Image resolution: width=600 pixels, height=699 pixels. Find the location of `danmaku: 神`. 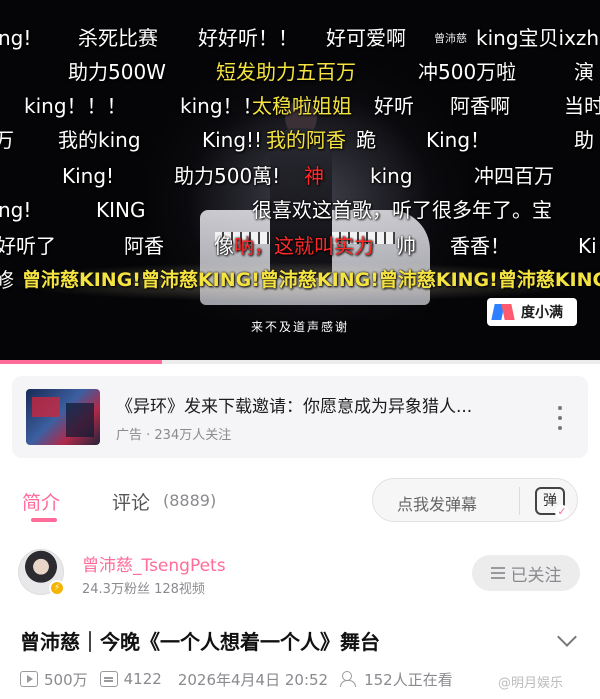

danmaku: 神 is located at coordinates (314, 176).